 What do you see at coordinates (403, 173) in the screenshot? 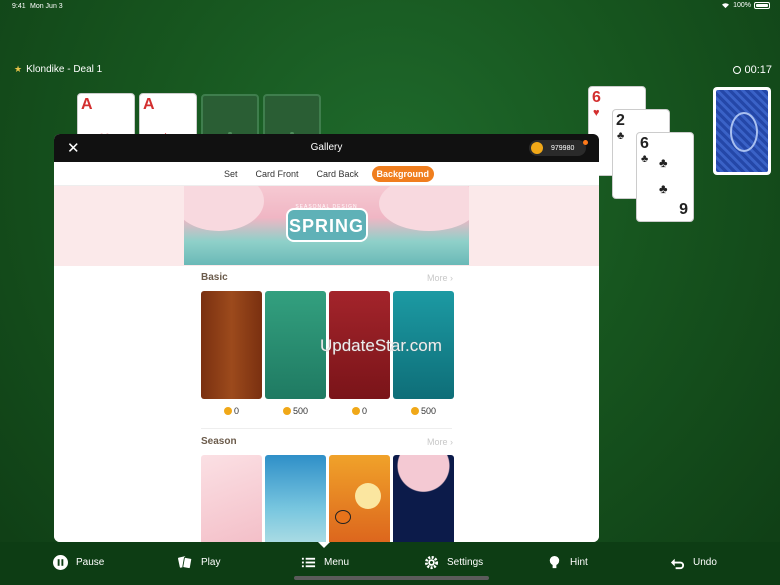
I see `tab-background: Background` at bounding box center [403, 173].